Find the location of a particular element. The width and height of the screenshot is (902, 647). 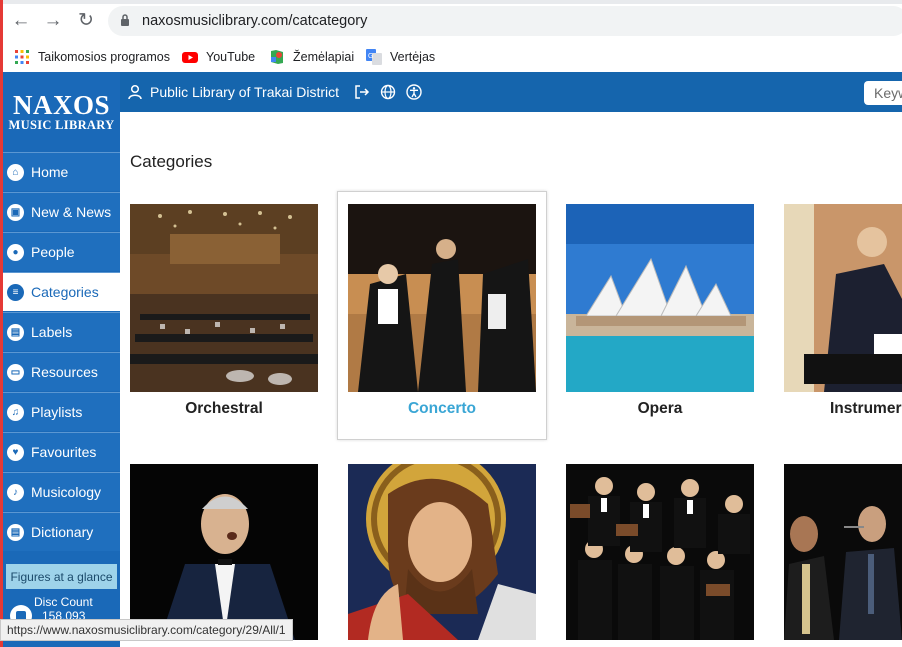

browser-toolbar: ← → ↻ naxosmusiclibrary.com/catcategory is located at coordinates (451, 21).